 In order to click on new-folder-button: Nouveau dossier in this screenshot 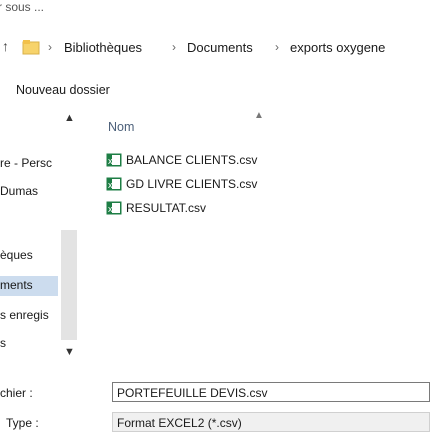, I will do `click(63, 90)`.